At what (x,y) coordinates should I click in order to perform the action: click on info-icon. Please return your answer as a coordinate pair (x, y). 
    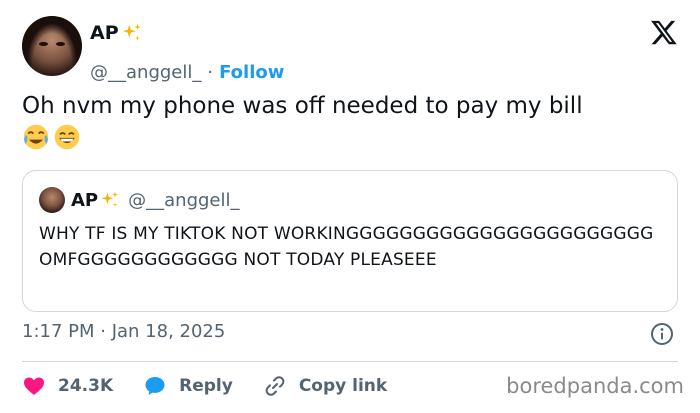
    Looking at the image, I should click on (662, 334).